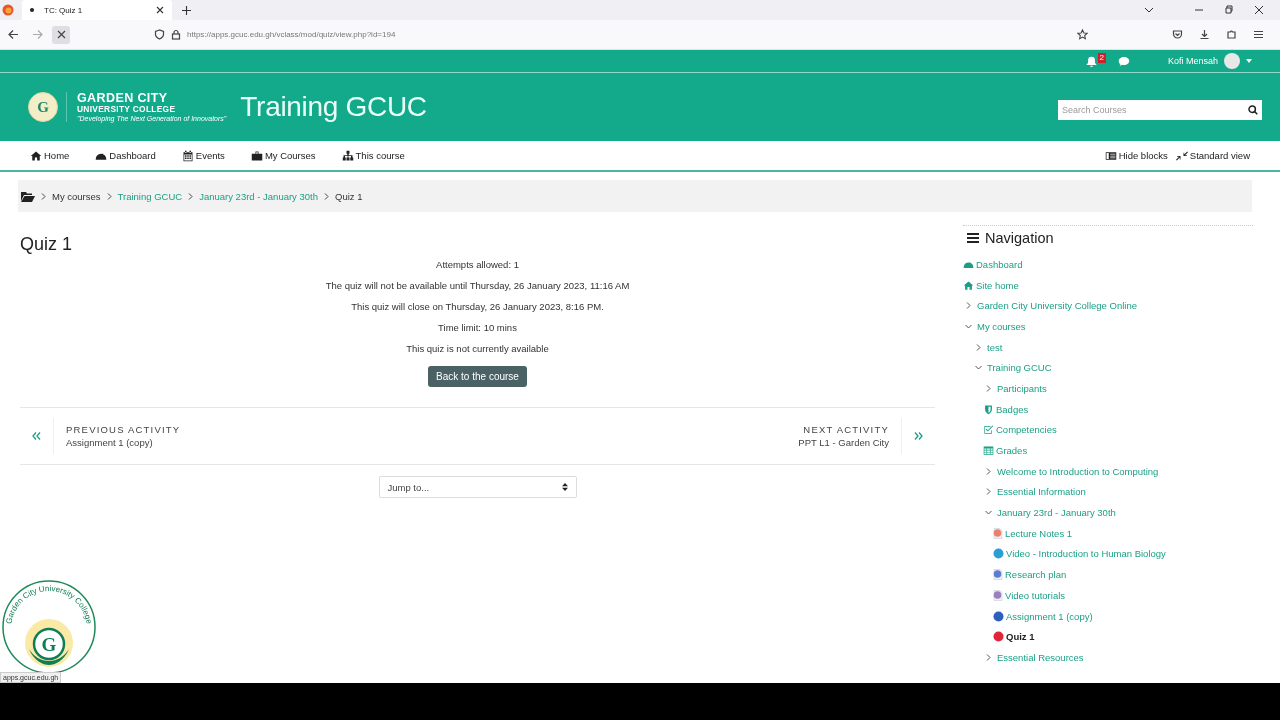 Image resolution: width=1280 pixels, height=720 pixels. What do you see at coordinates (258, 196) in the screenshot?
I see `breadcrumb-link: January 23rd - January 30th` at bounding box center [258, 196].